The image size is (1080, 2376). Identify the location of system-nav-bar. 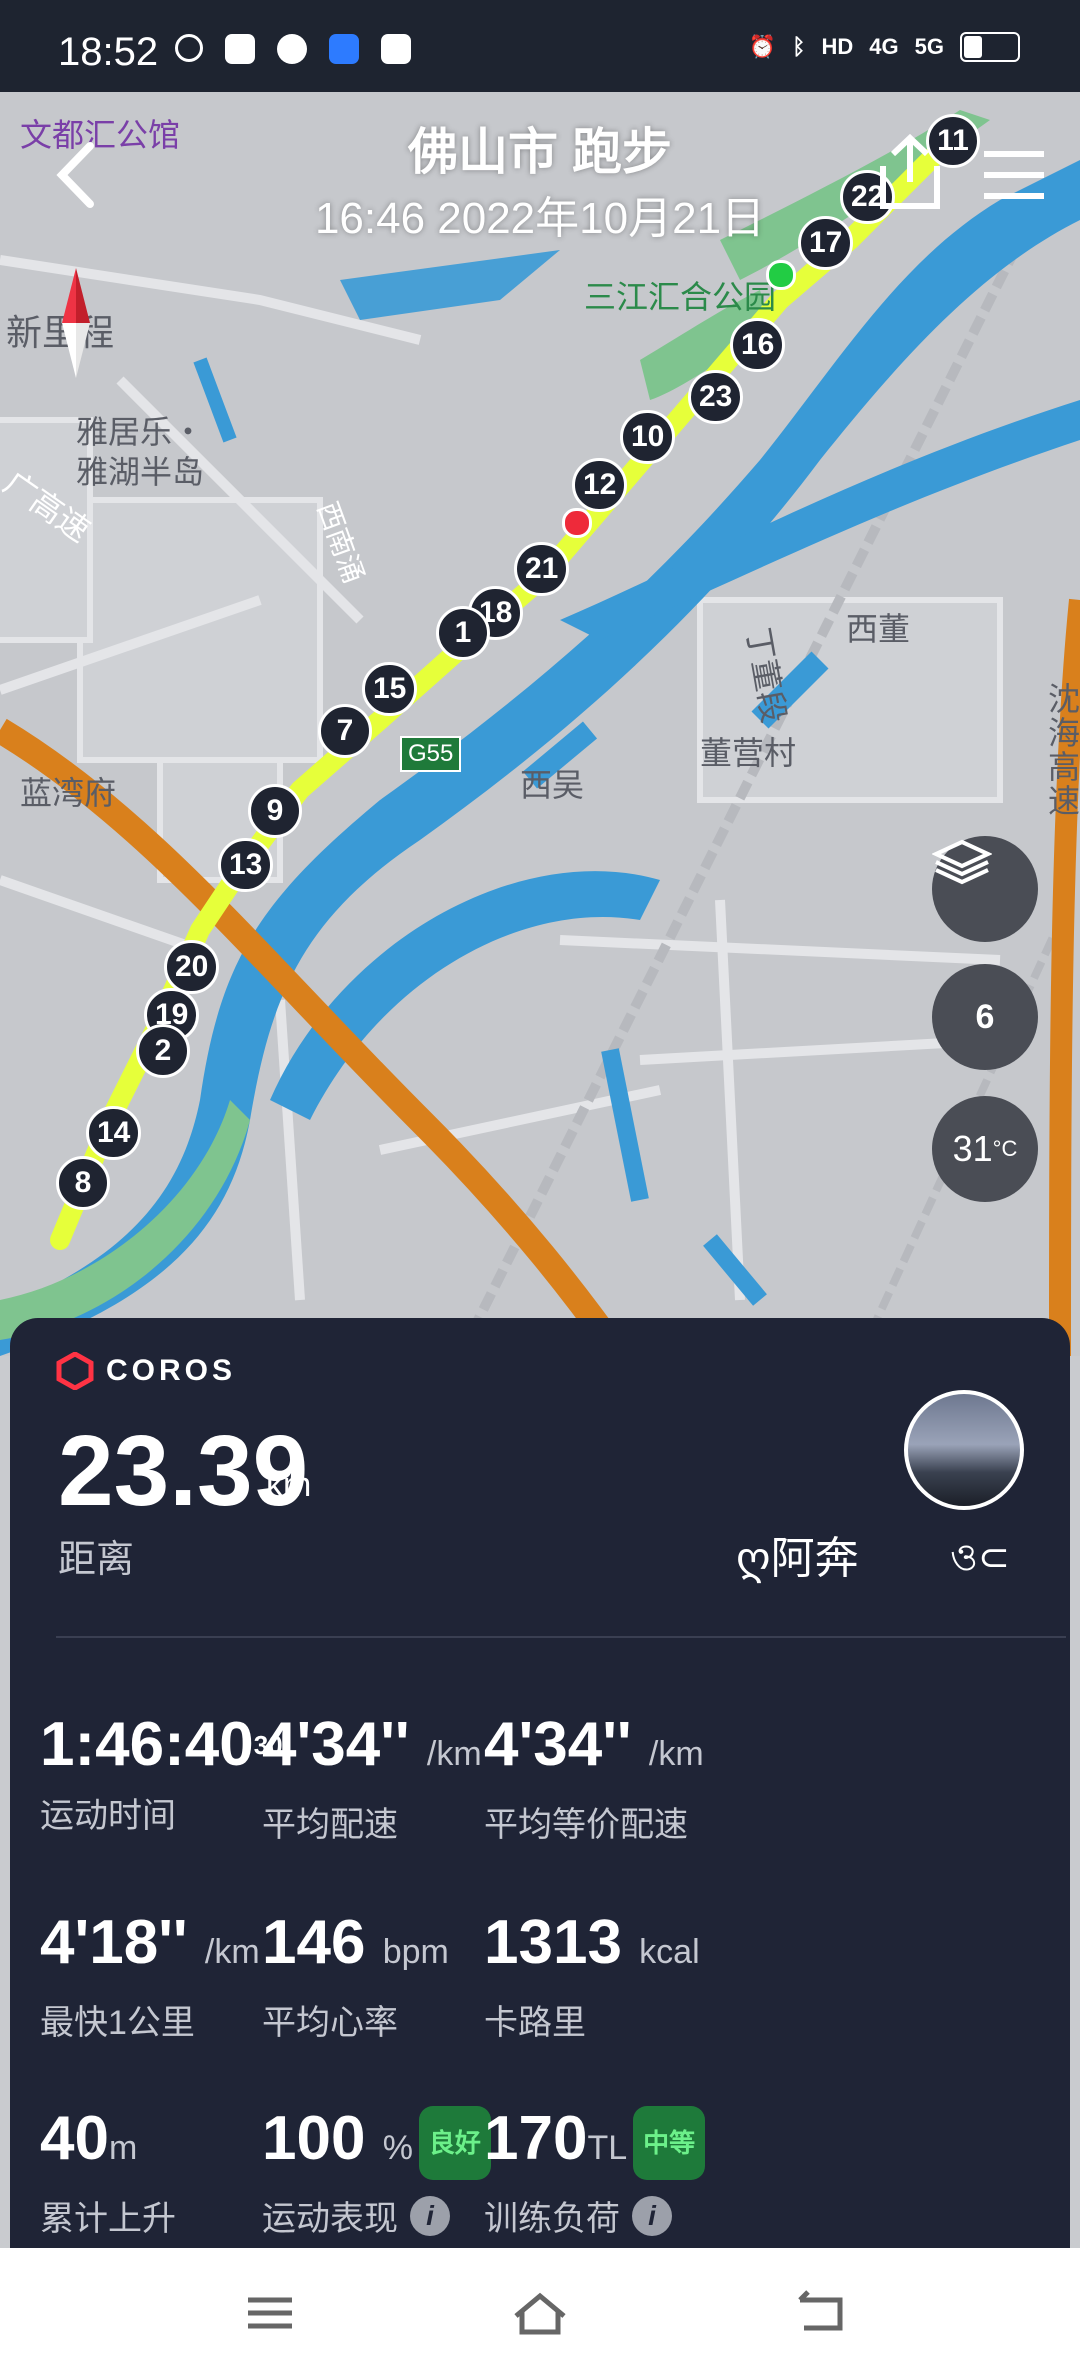
(540, 2312).